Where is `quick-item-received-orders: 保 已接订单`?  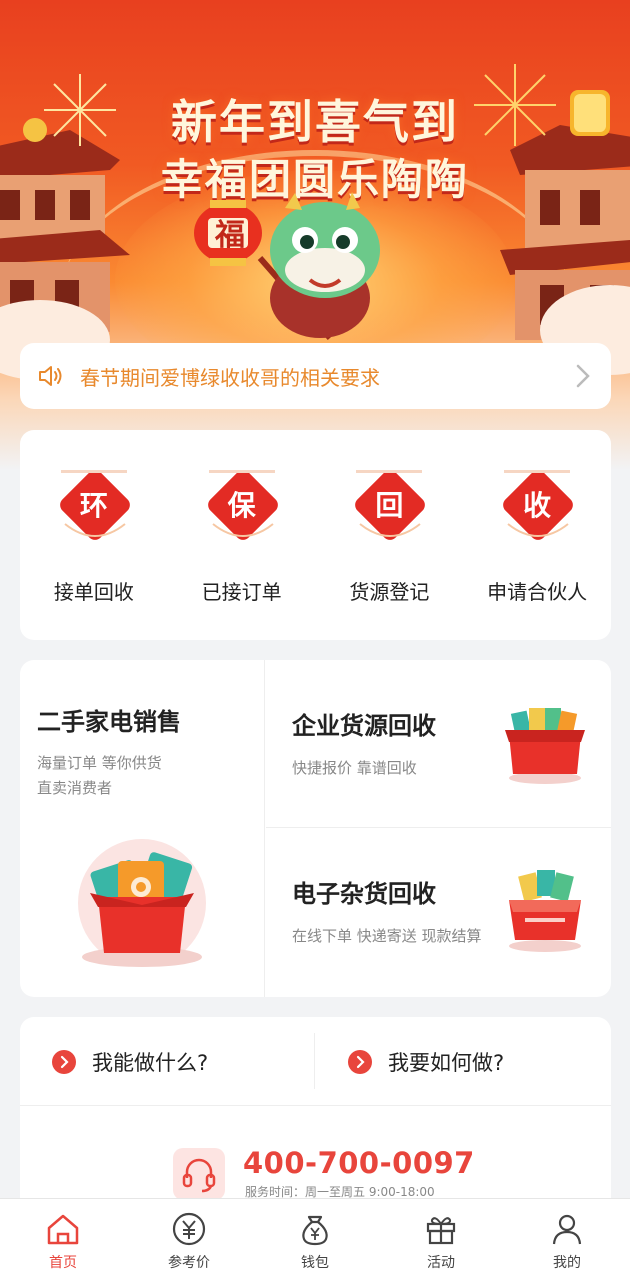 quick-item-received-orders: 保 已接订单 is located at coordinates (242, 535).